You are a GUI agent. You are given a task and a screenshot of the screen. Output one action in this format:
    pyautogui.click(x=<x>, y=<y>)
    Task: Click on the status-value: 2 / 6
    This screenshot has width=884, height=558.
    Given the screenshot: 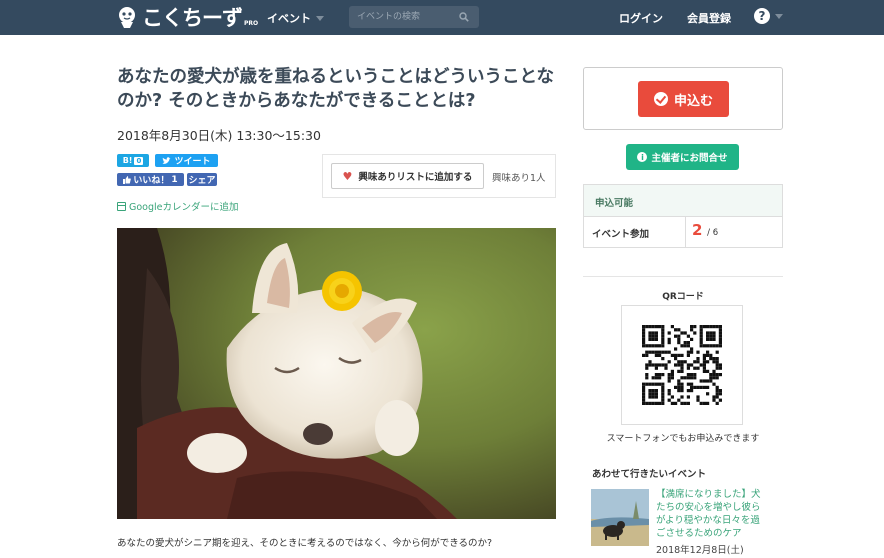 What is the action you would take?
    pyautogui.click(x=705, y=230)
    